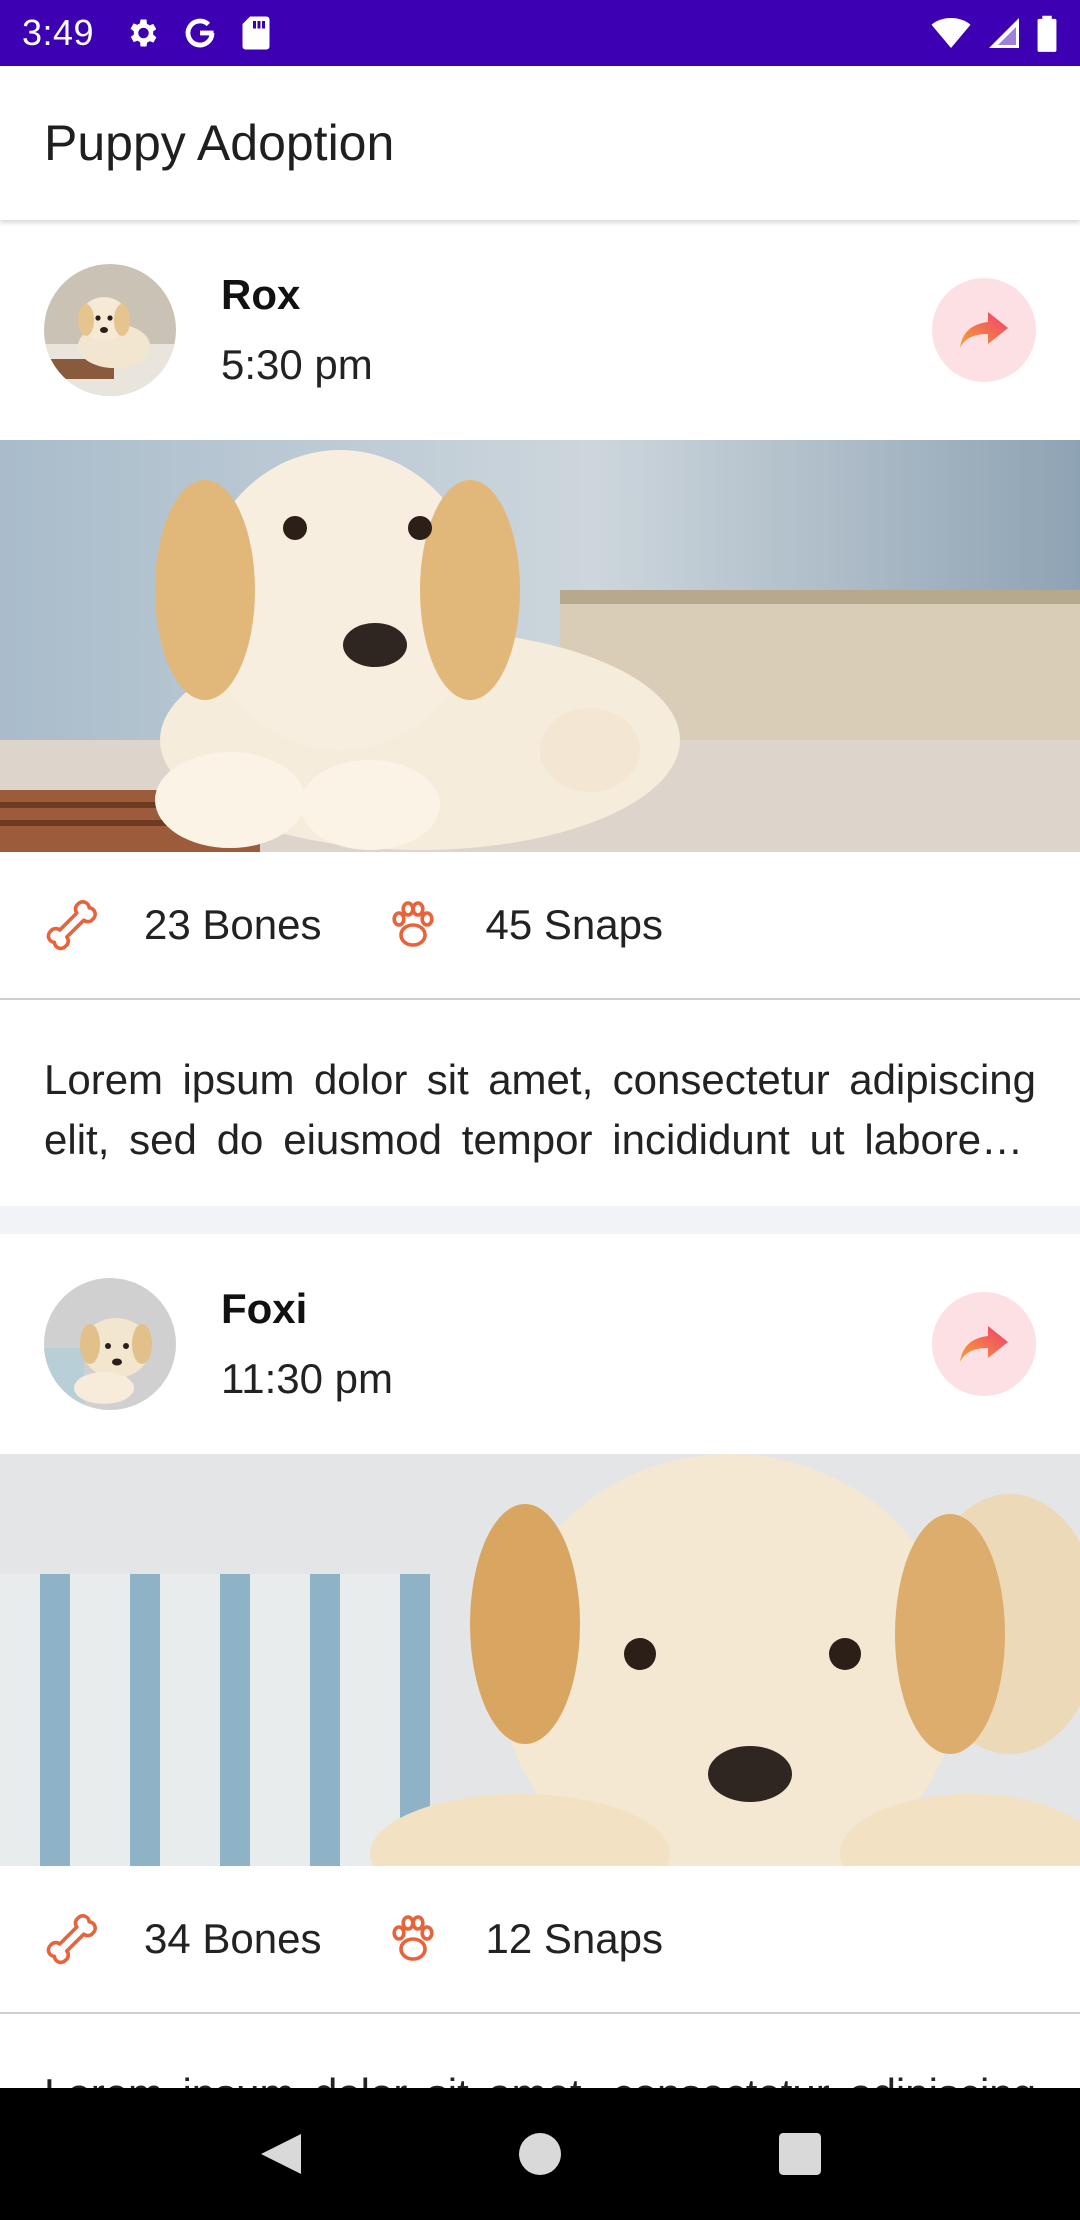 The image size is (1080, 2220). I want to click on post-stats: 34 Bones 12 Snaps, so click(540, 1940).